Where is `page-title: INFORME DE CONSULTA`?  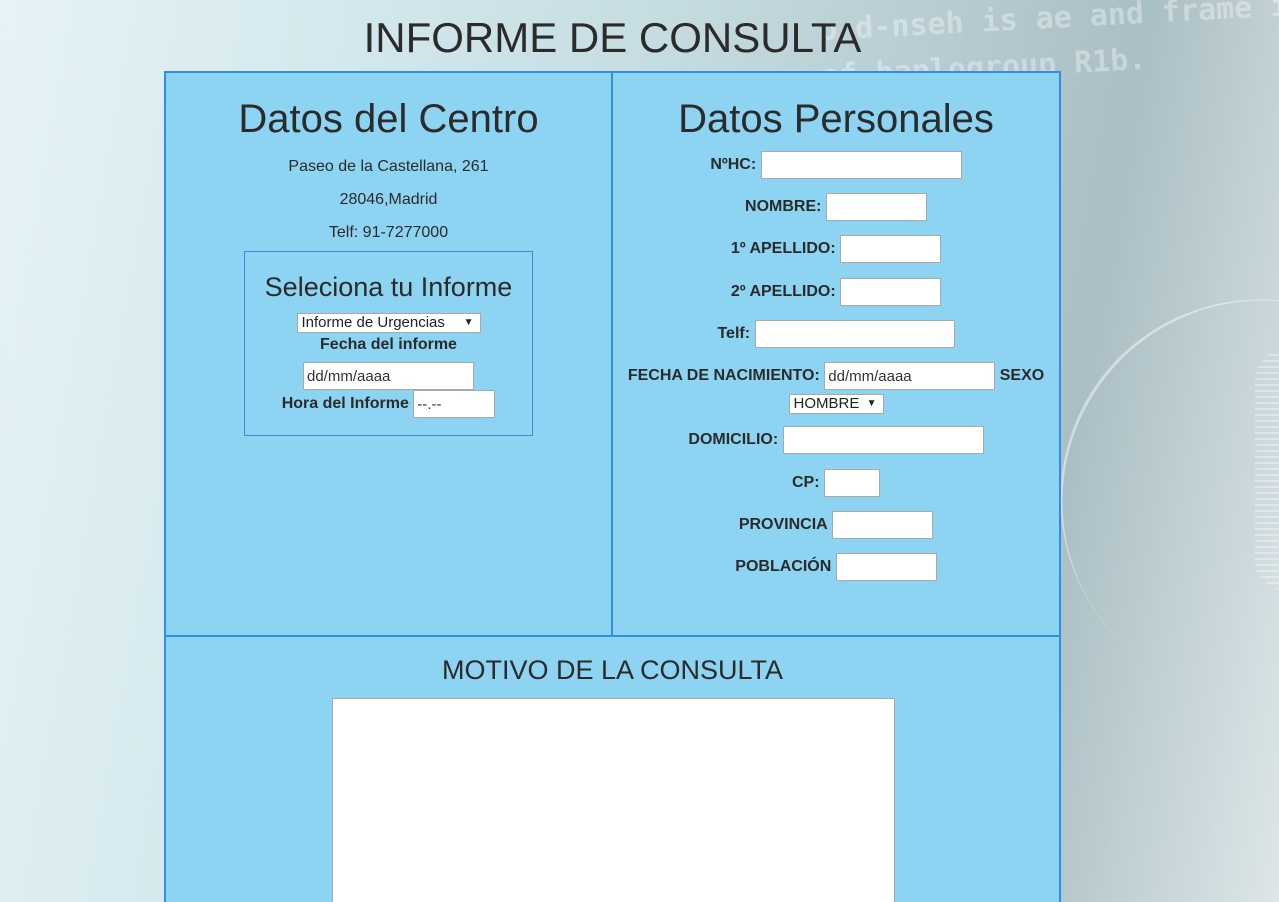 page-title: INFORME DE CONSULTA is located at coordinates (612, 37).